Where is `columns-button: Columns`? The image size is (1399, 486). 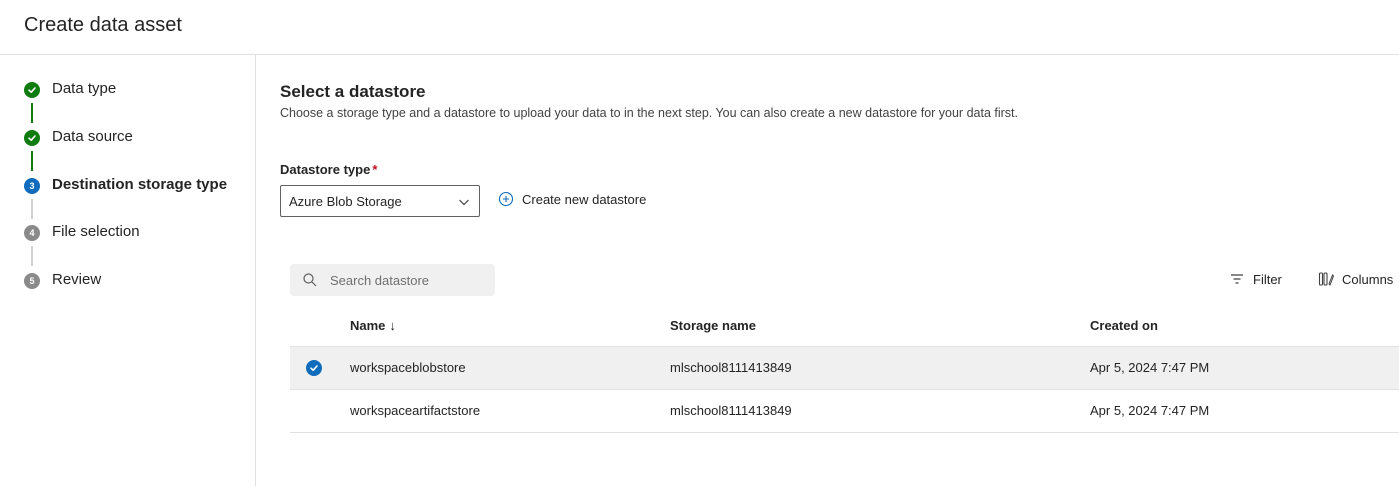 columns-button: Columns is located at coordinates (1355, 279).